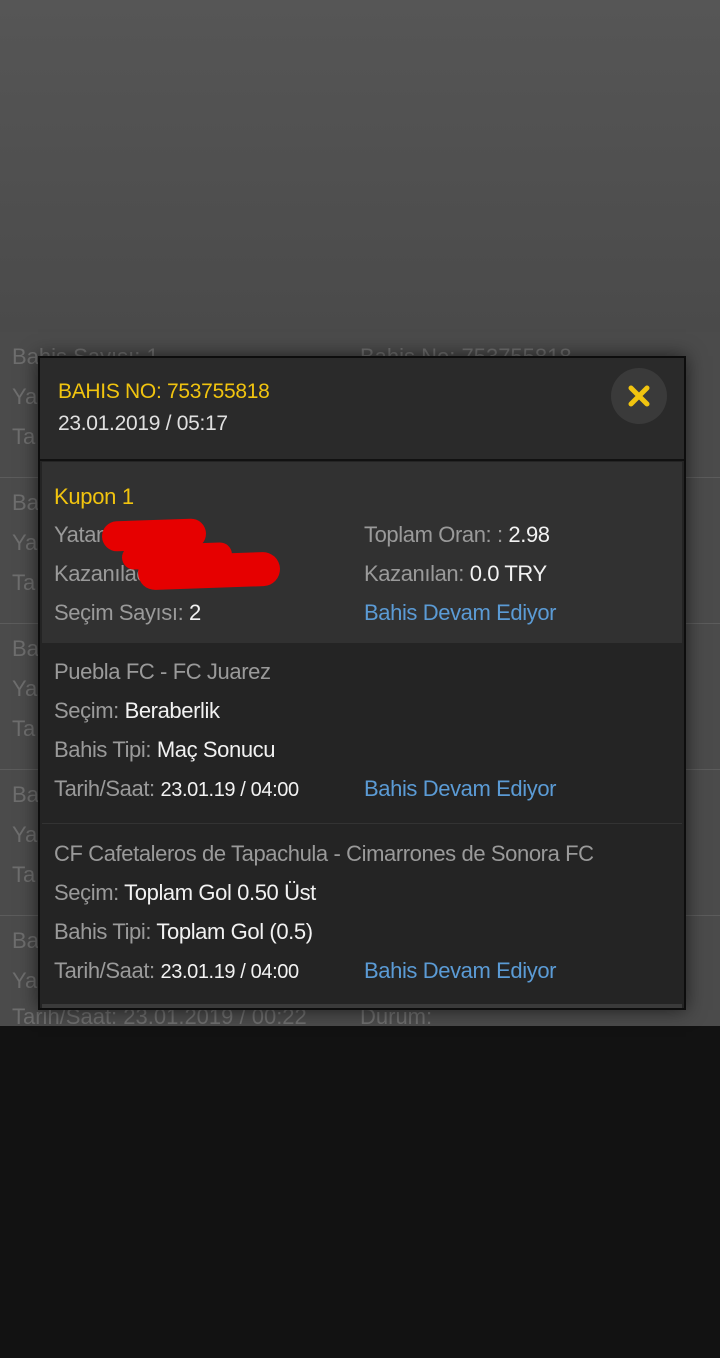 This screenshot has height=1358, width=720. I want to click on choice-row: Seçim: Toplam Gol 0.50 Üst, so click(185, 893).